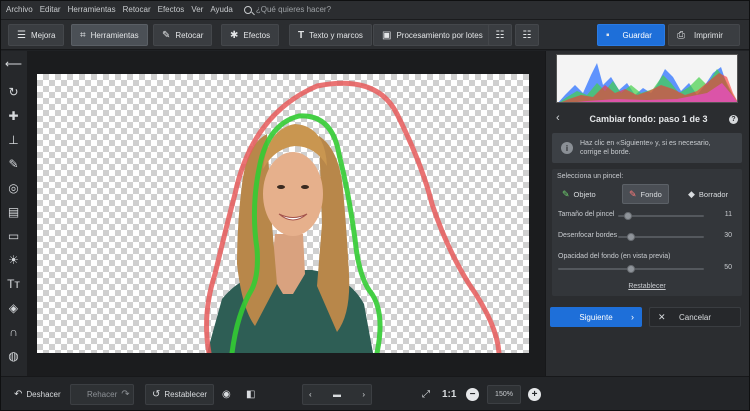 This screenshot has width=750, height=411. I want to click on brush-tool-icon: ✎, so click(13, 163).